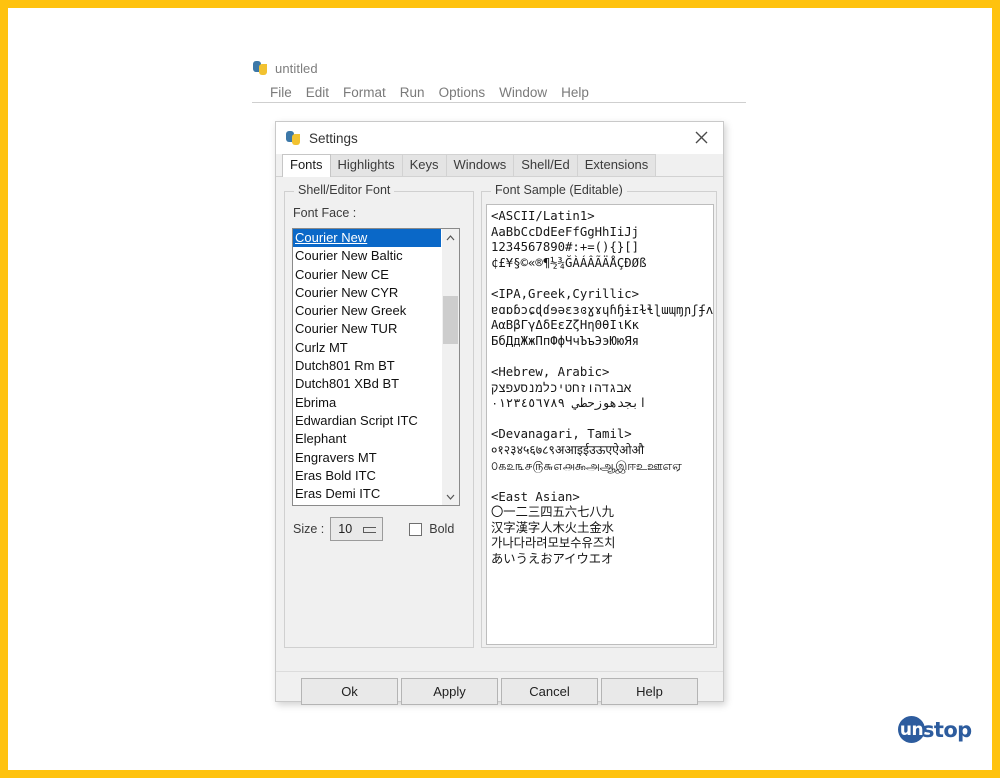 This screenshot has height=778, width=1000. Describe the element at coordinates (412, 92) in the screenshot. I see `menu-item-run: Run` at that location.